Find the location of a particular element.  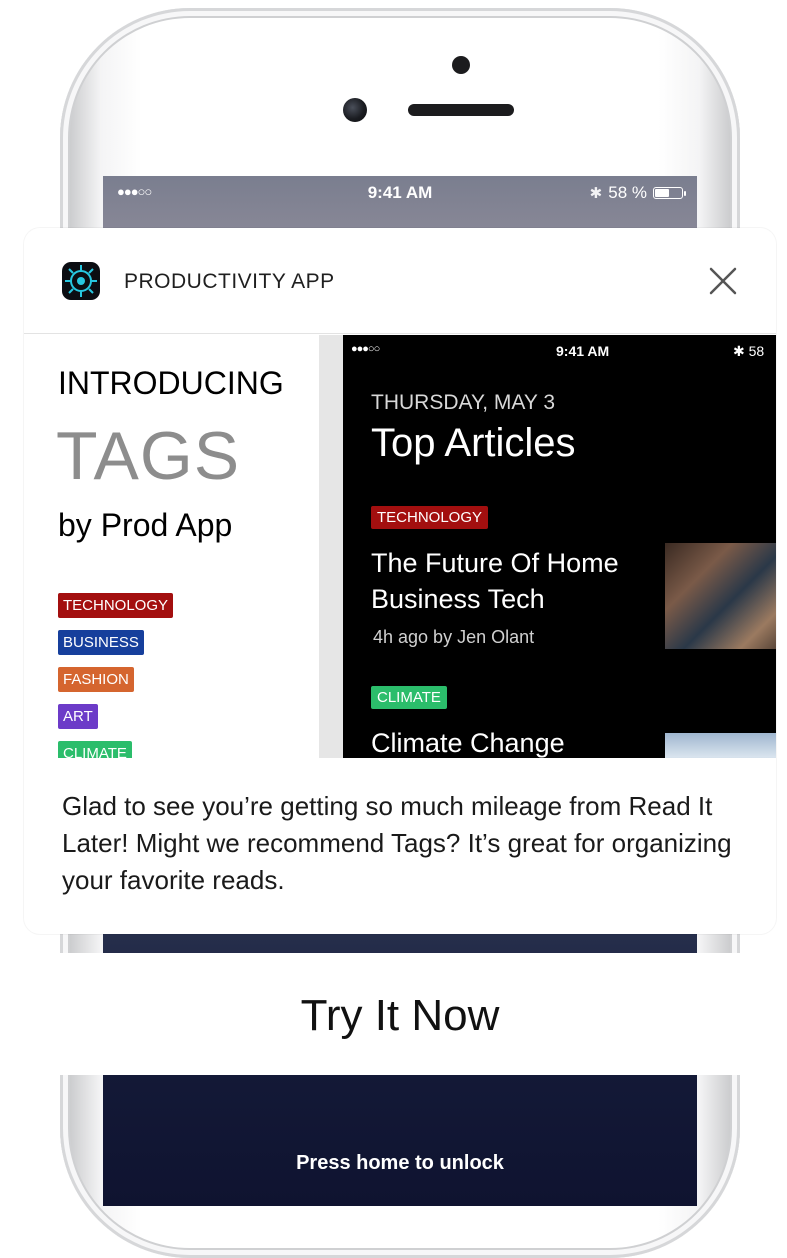

inner-bluetooth-icon: ✱ is located at coordinates (741, 351).